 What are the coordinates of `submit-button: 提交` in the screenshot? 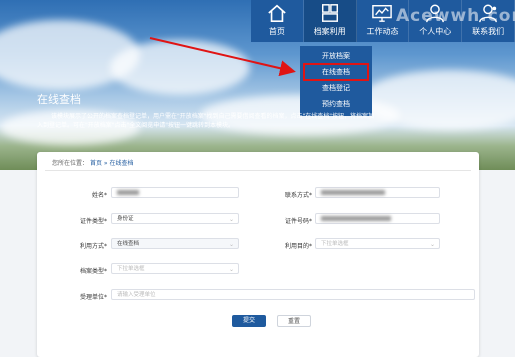 It's located at (249, 321).